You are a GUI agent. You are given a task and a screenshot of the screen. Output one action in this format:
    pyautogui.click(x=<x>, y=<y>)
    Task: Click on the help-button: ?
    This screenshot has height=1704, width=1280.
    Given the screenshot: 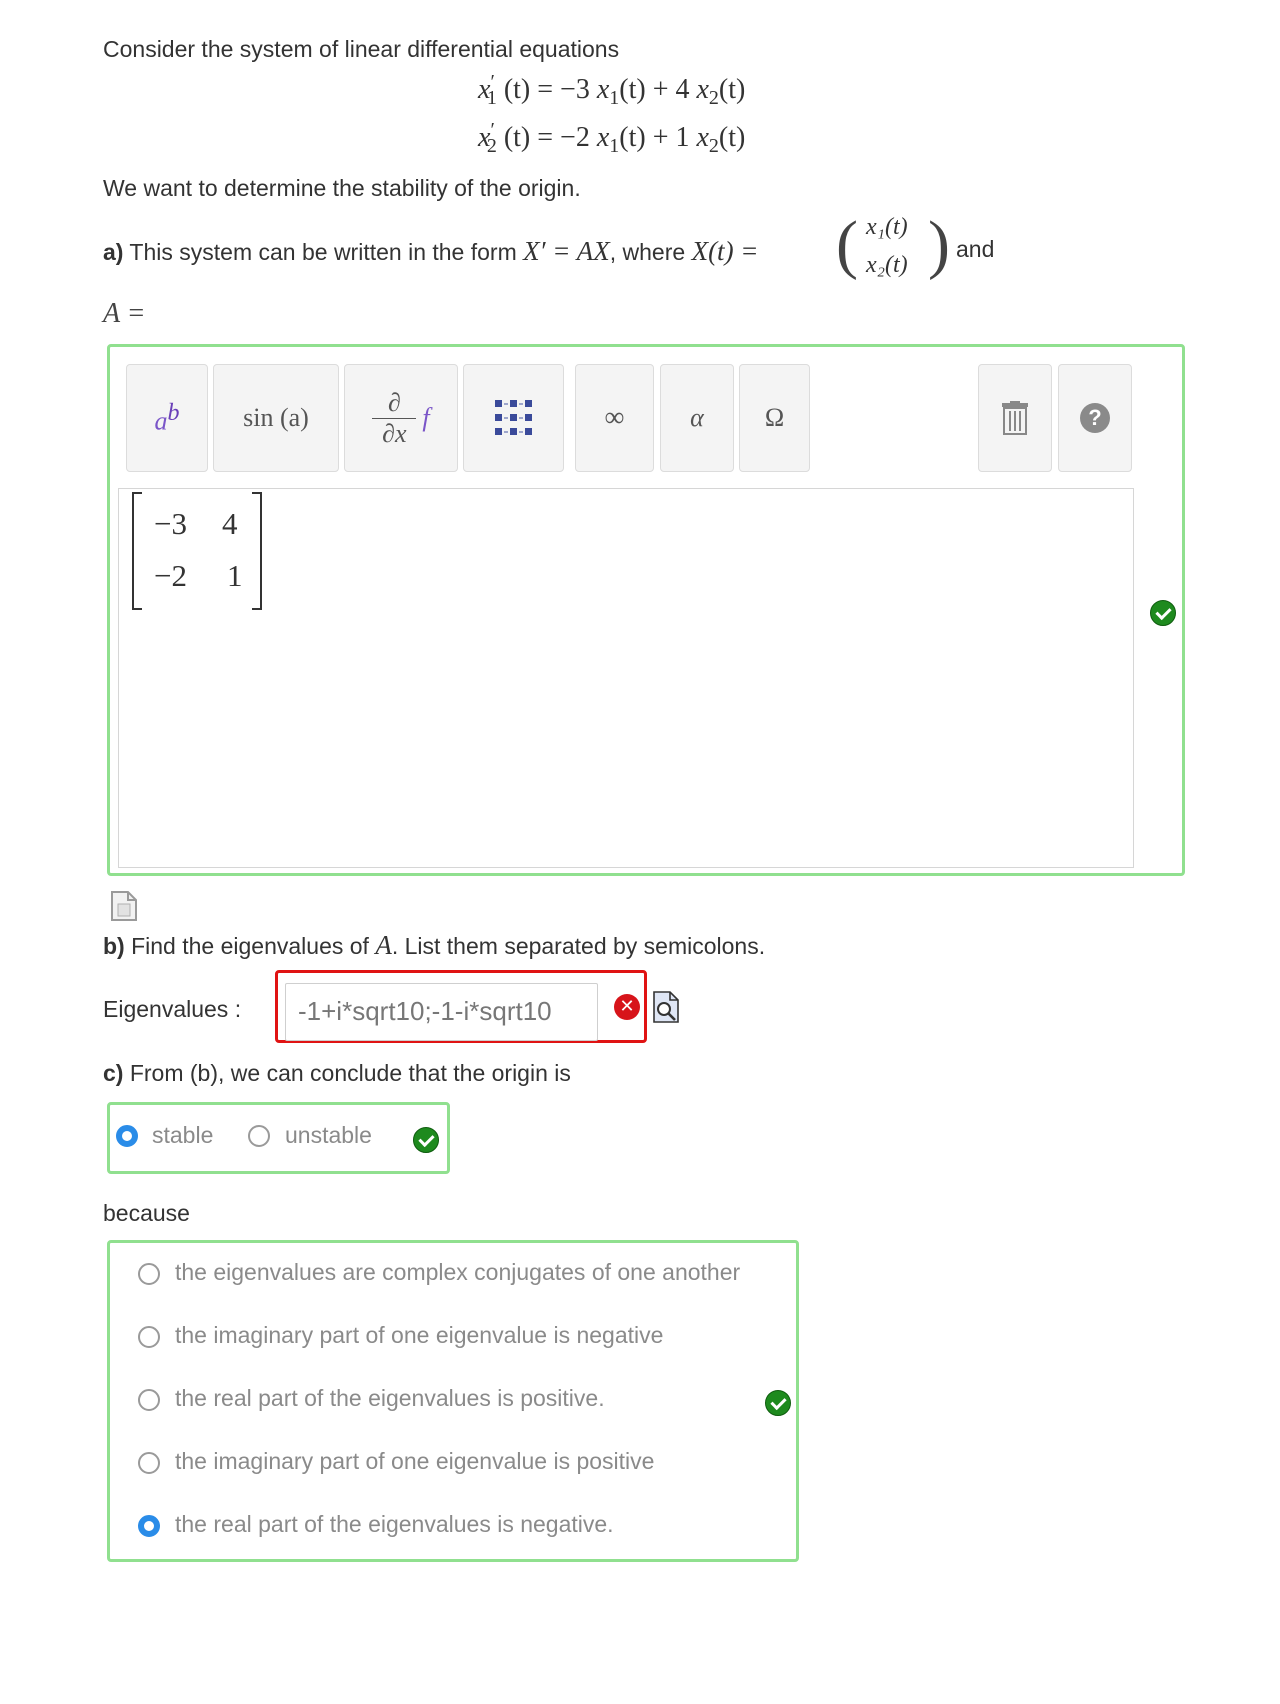 What is the action you would take?
    pyautogui.click(x=1095, y=418)
    